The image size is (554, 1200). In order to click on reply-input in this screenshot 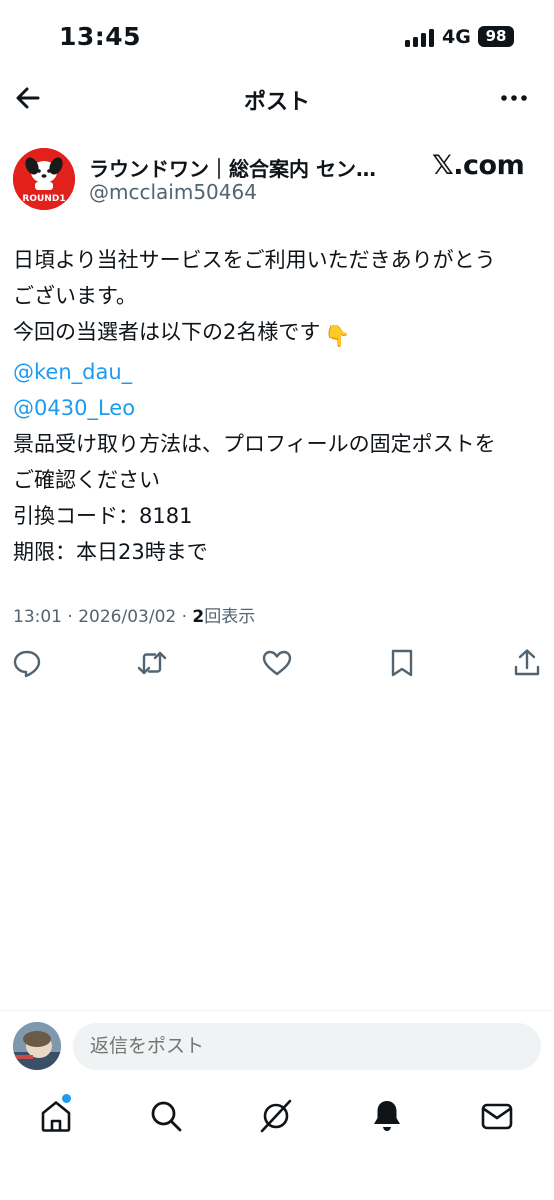, I will do `click(307, 1046)`.